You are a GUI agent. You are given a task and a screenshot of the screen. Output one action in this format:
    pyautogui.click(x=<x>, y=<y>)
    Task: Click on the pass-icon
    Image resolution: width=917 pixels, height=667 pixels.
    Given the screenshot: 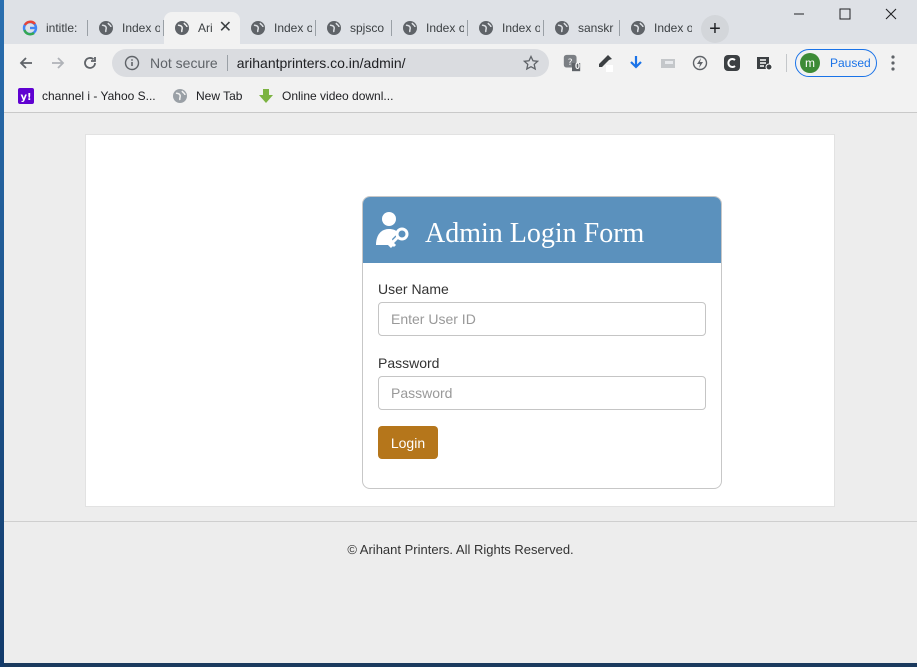 What is the action you would take?
    pyautogui.click(x=765, y=64)
    